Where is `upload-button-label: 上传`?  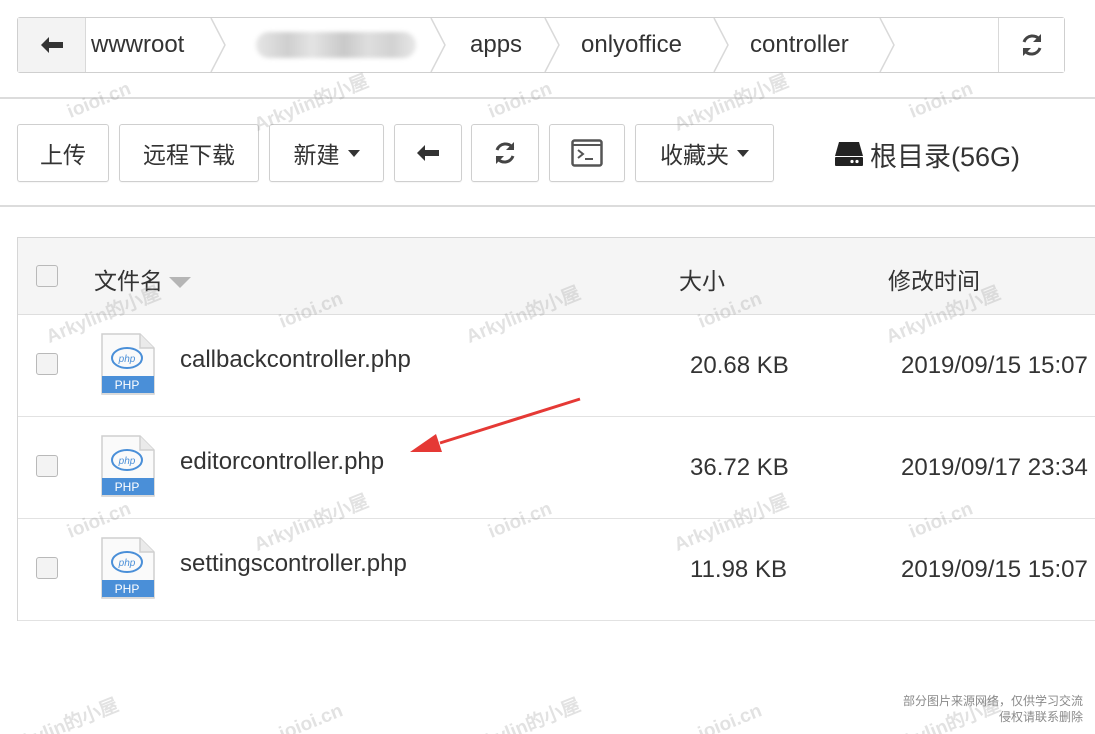 upload-button-label: 上传 is located at coordinates (63, 155).